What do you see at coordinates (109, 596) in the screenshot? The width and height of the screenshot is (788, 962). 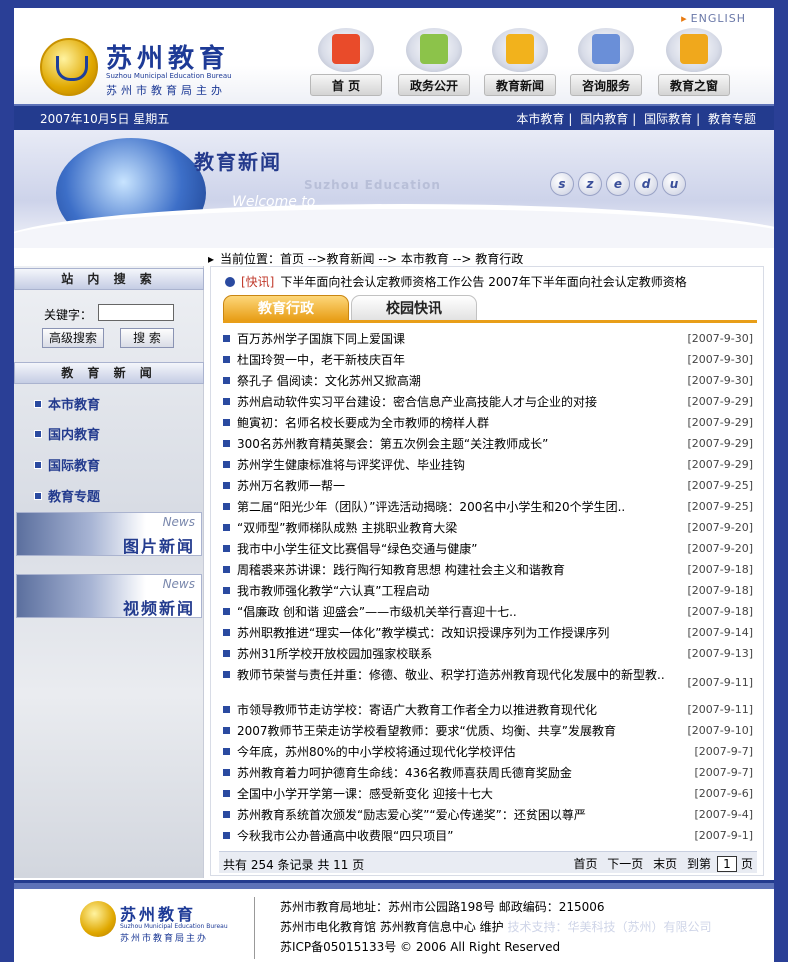 I see `video-news-banner: News 视频新闻` at bounding box center [109, 596].